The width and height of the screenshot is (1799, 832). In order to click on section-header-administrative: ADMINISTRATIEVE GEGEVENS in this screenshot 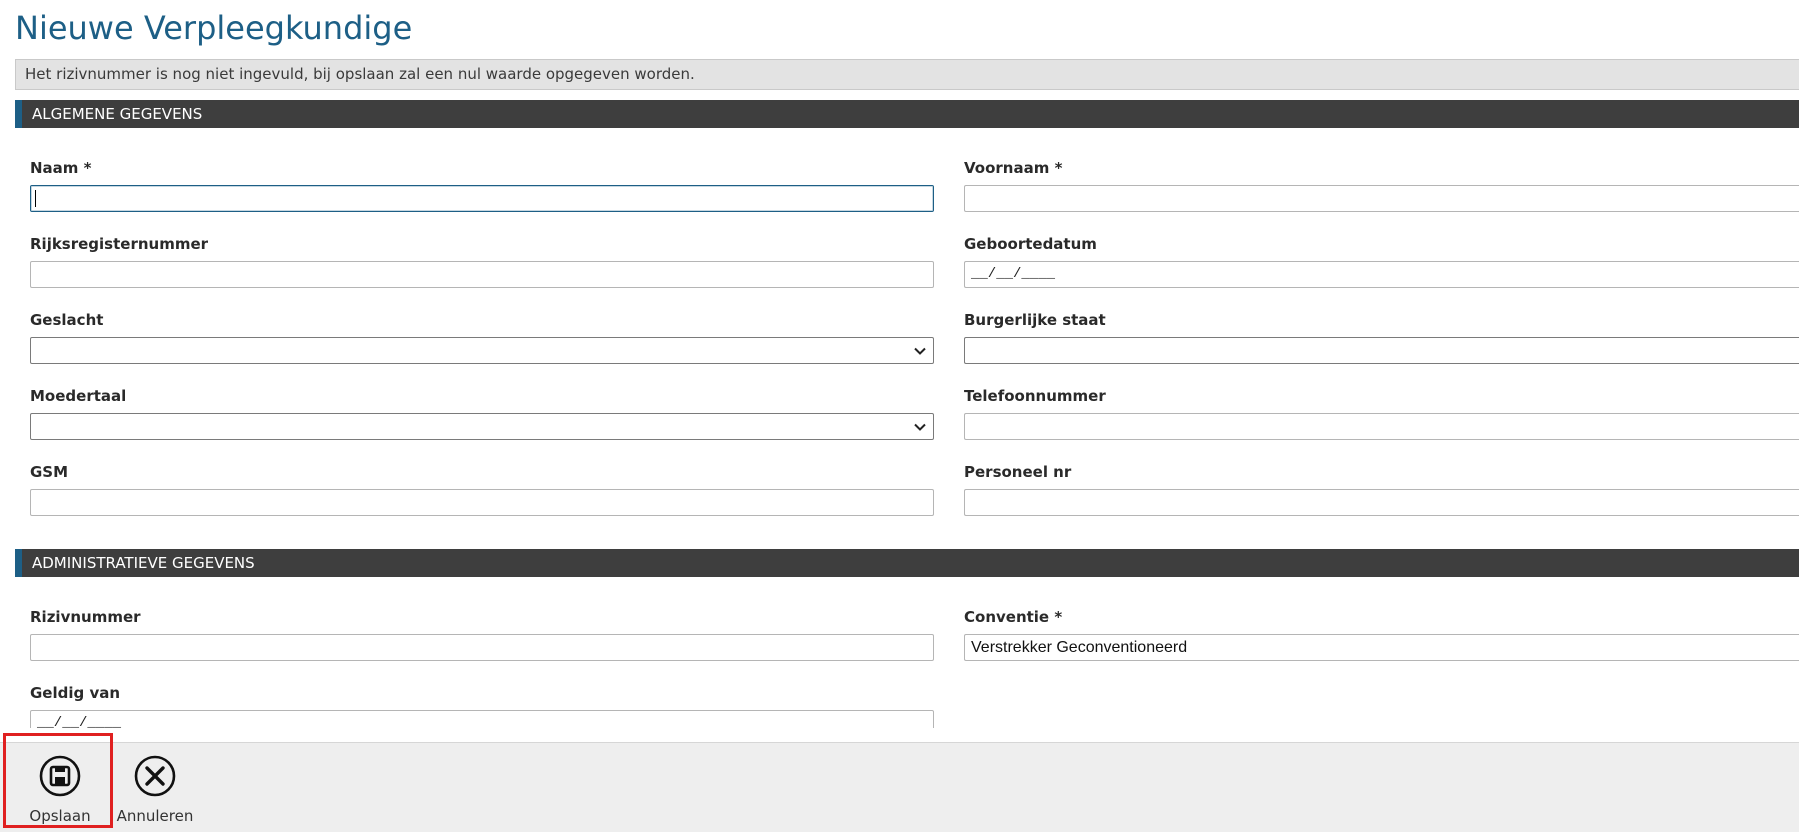, I will do `click(907, 563)`.